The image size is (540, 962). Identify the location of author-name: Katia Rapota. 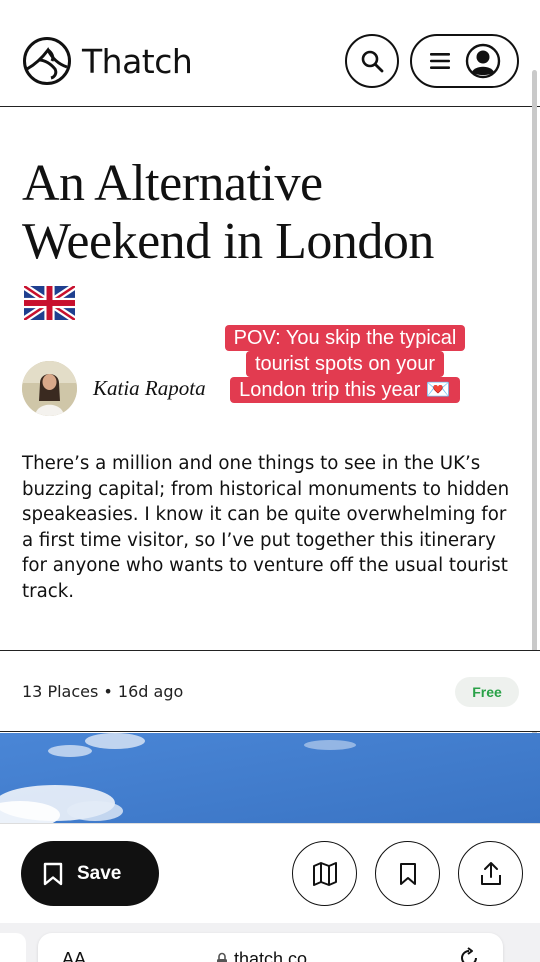
(149, 388).